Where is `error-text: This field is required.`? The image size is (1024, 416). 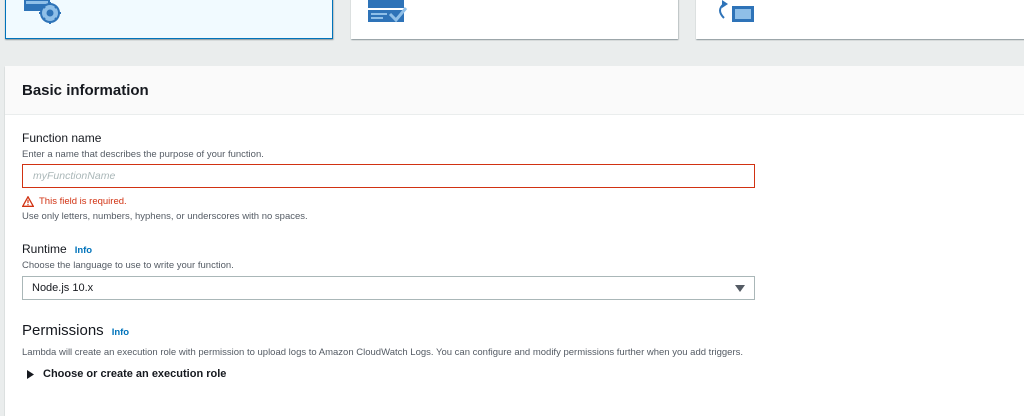
error-text: This field is required. is located at coordinates (83, 201).